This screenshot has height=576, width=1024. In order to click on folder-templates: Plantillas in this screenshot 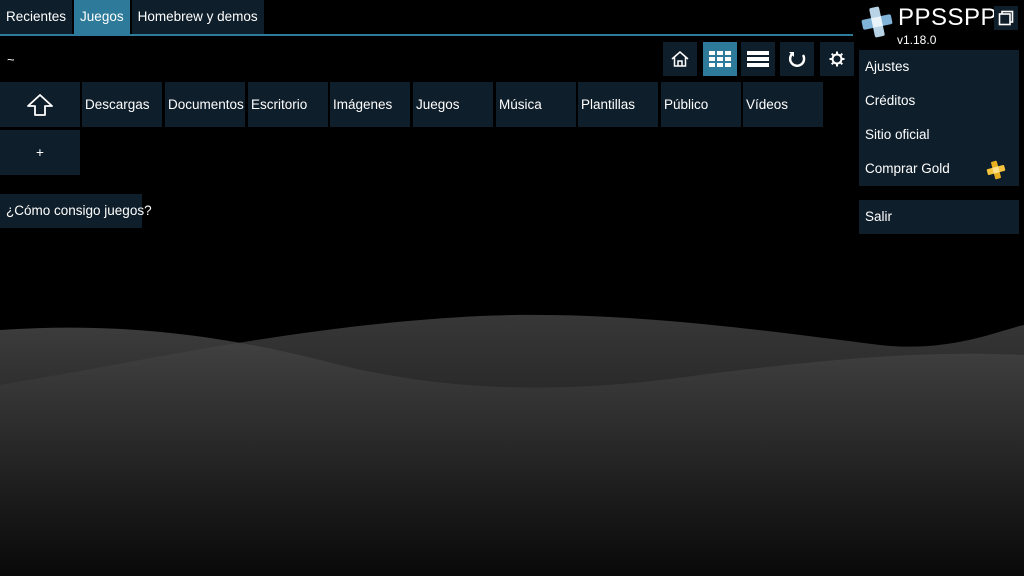, I will do `click(618, 104)`.